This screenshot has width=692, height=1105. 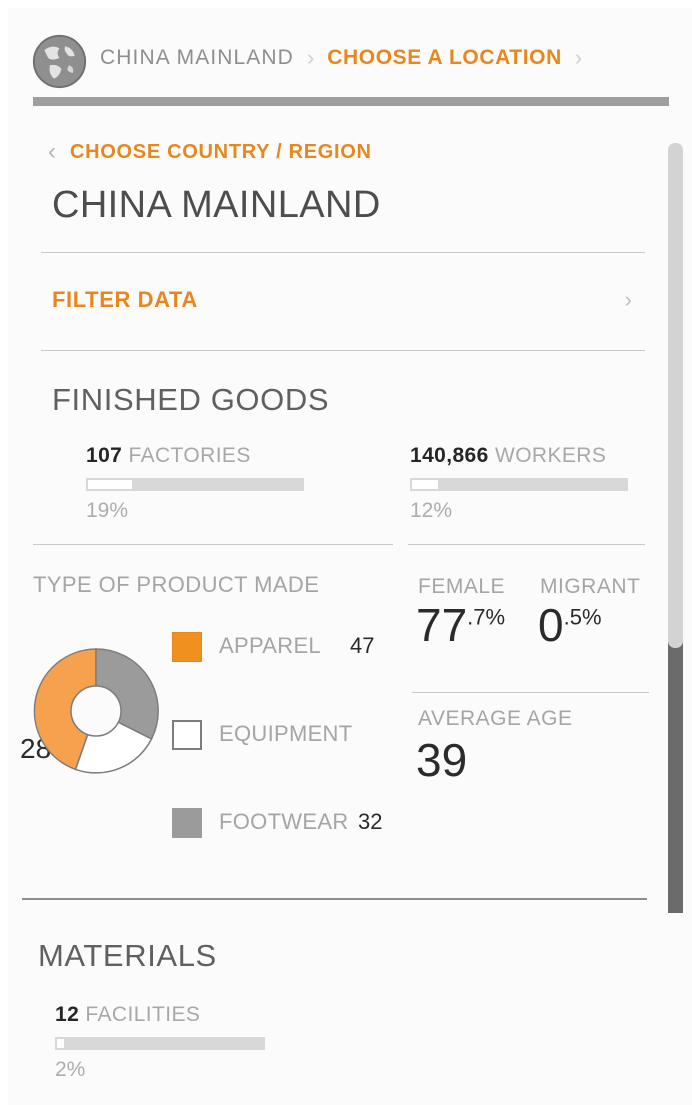 What do you see at coordinates (370, 821) in the screenshot?
I see `legend-count-footwear: 32` at bounding box center [370, 821].